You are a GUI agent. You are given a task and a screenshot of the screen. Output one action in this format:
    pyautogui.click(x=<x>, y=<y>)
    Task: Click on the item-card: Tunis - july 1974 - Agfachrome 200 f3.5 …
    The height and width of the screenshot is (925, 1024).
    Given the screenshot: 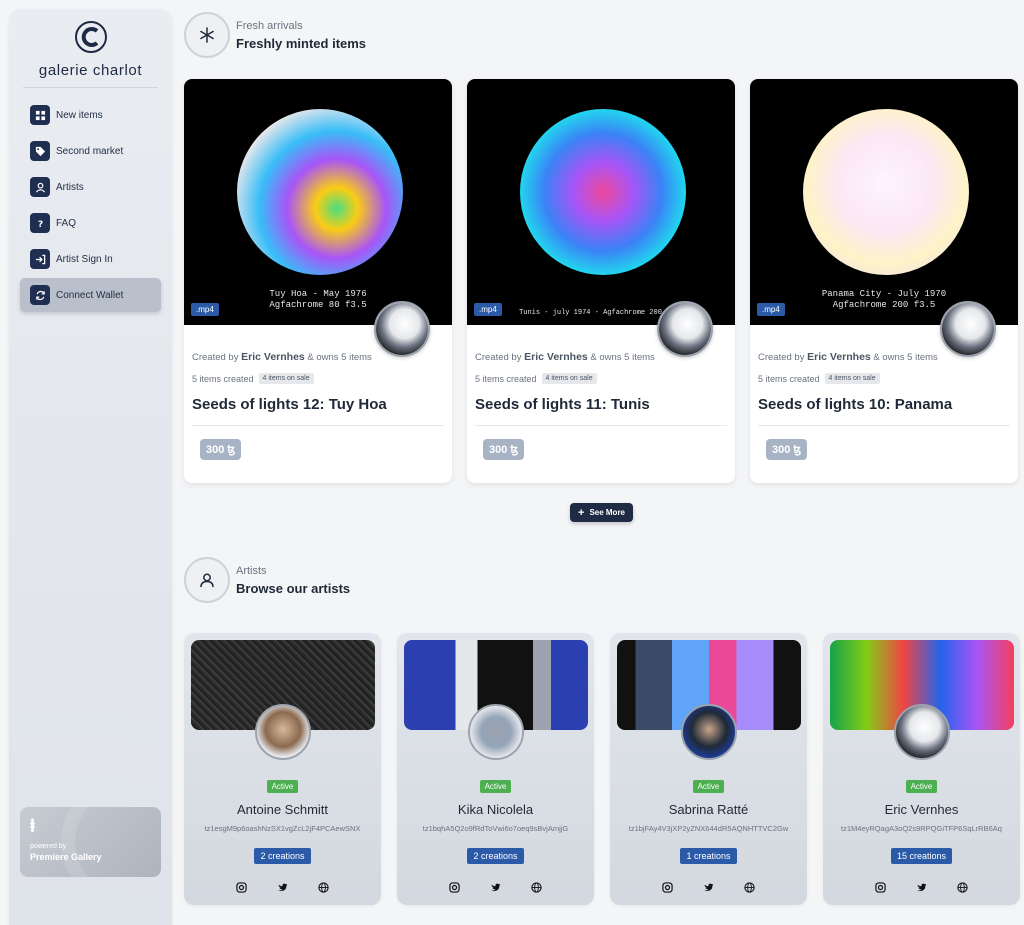 What is the action you would take?
    pyautogui.click(x=601, y=281)
    